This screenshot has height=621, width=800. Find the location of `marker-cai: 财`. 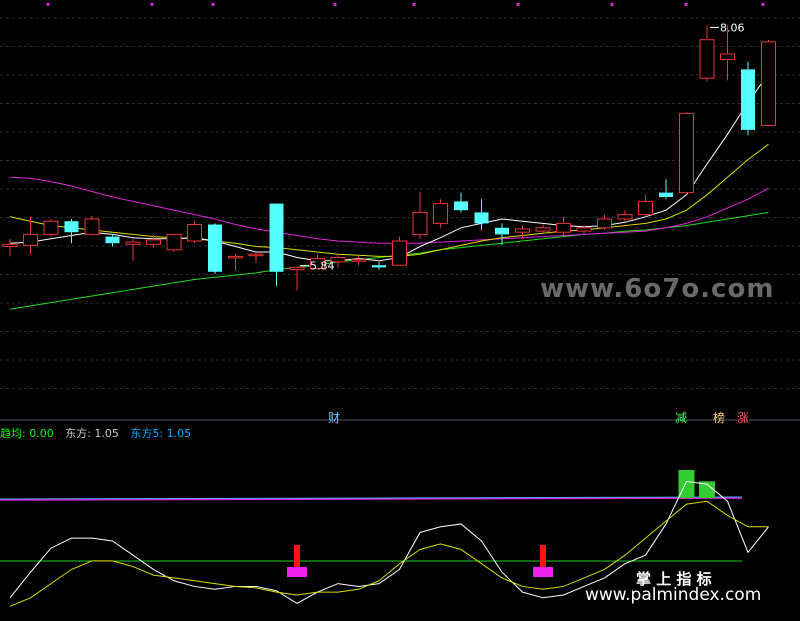

marker-cai: 财 is located at coordinates (334, 418).